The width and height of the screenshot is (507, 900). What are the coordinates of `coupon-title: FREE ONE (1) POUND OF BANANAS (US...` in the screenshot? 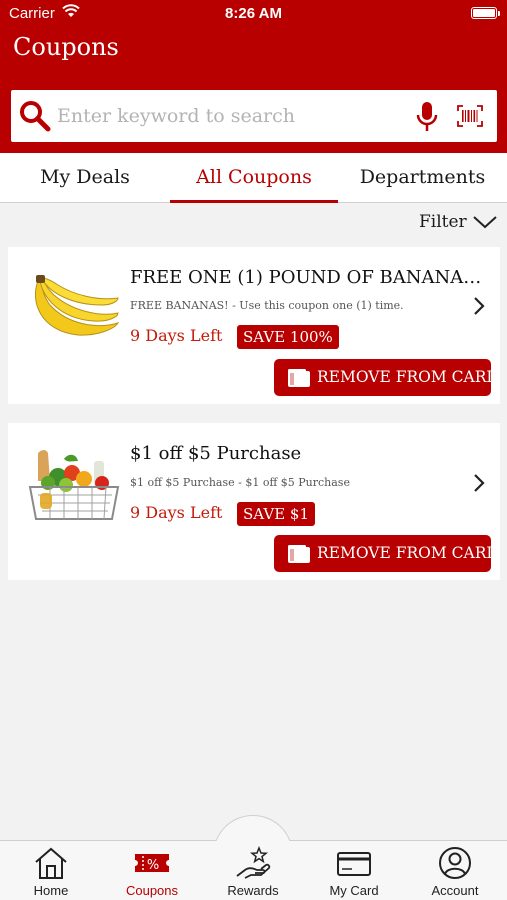 It's located at (307, 277).